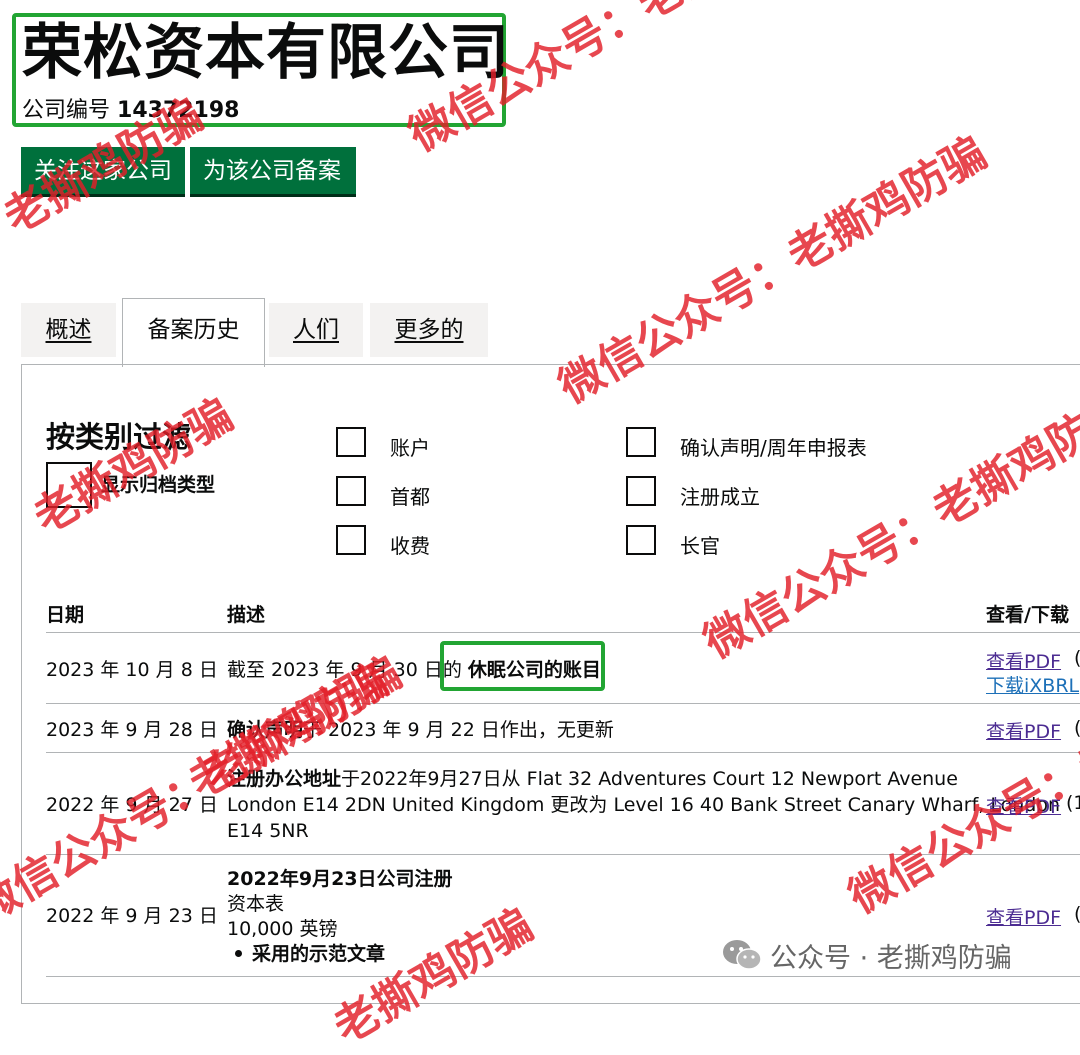 The image size is (1080, 1055). I want to click on row-1-date: 2023 年 10 月 8 日, so click(132, 670).